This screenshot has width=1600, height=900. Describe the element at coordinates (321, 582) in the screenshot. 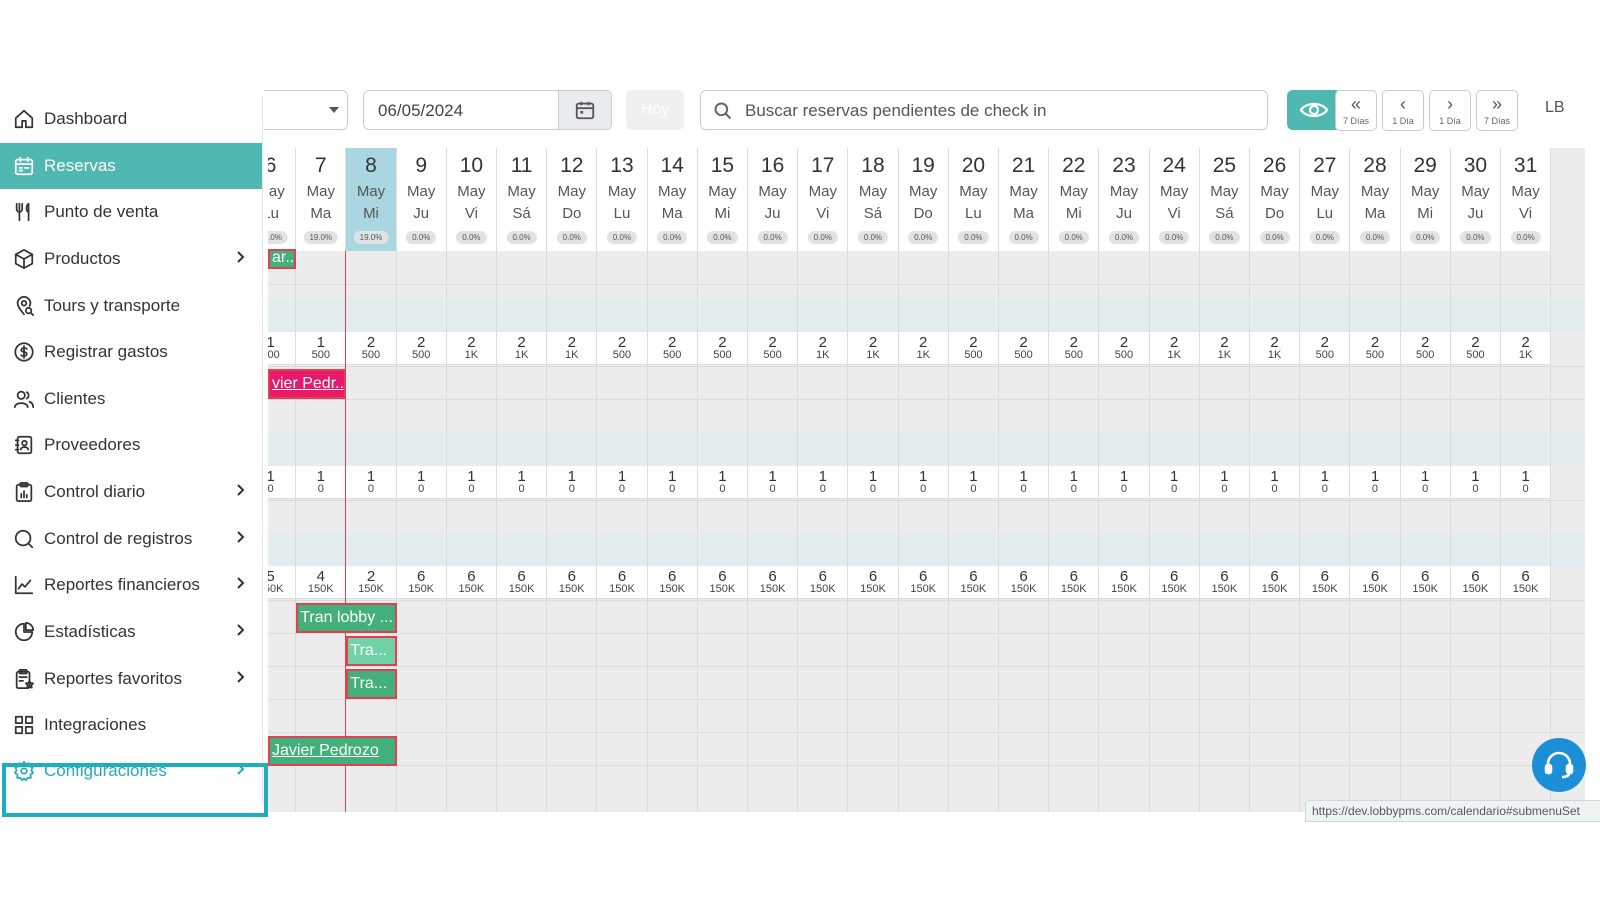

I see `availability-cell: 4 150K` at that location.